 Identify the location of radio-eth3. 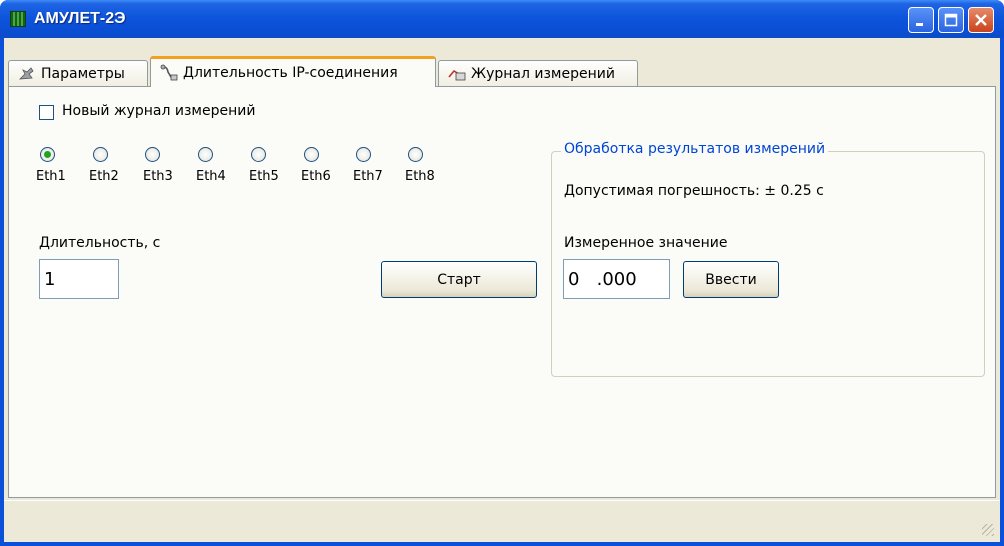
(152, 154).